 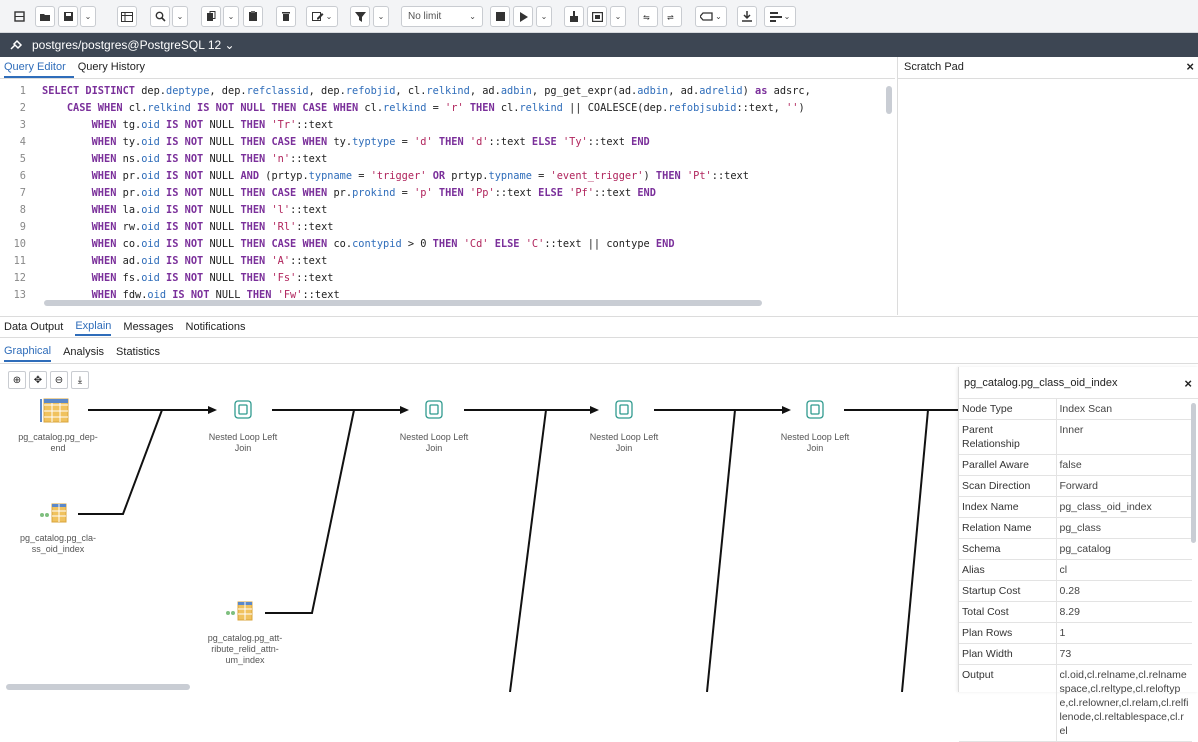 What do you see at coordinates (1008, 654) in the screenshot?
I see `property-key: Plan Width` at bounding box center [1008, 654].